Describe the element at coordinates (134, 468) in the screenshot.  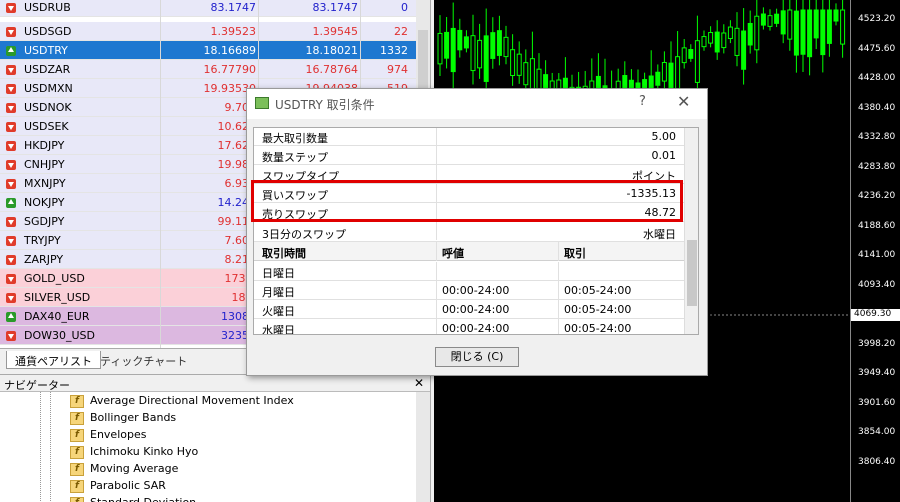
I see `indicator-label: Moving Average` at that location.